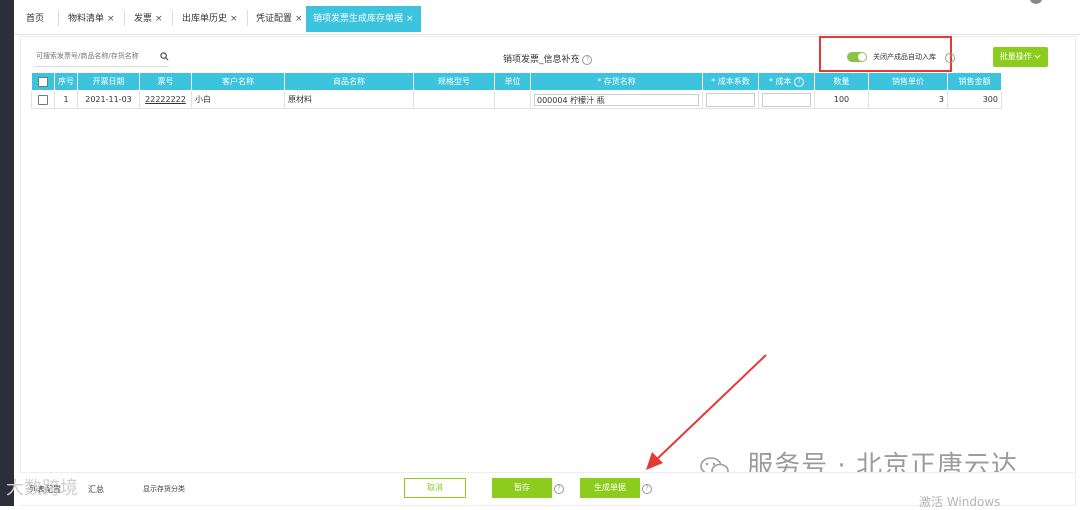 Image resolution: width=1080 pixels, height=510 pixels. I want to click on watermark-overlay: 大数跨境, so click(42, 487).